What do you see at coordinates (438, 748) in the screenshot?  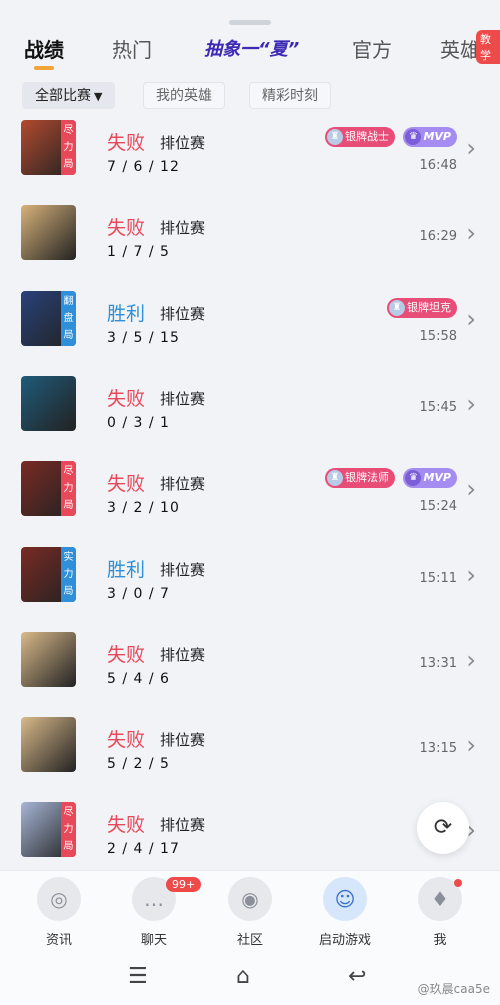 I see `match-time: 13:15` at bounding box center [438, 748].